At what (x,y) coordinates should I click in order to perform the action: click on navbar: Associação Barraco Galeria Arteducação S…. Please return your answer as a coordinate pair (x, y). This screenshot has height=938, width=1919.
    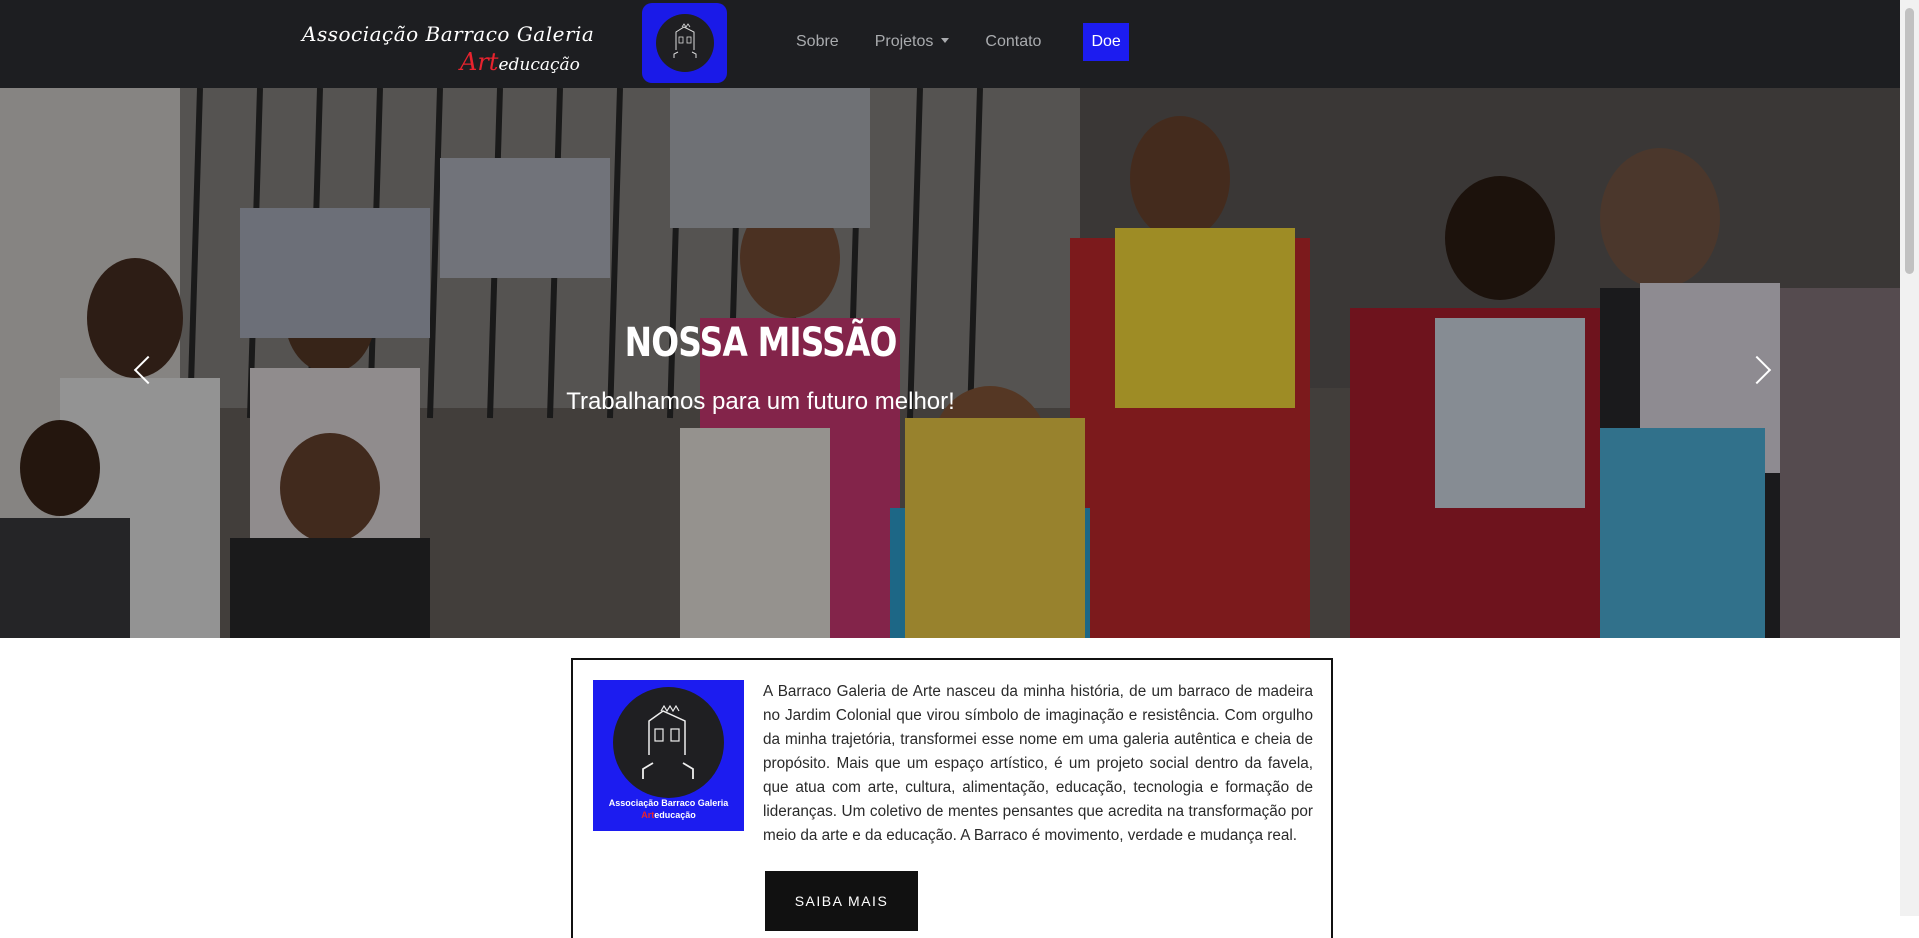
    Looking at the image, I should click on (950, 44).